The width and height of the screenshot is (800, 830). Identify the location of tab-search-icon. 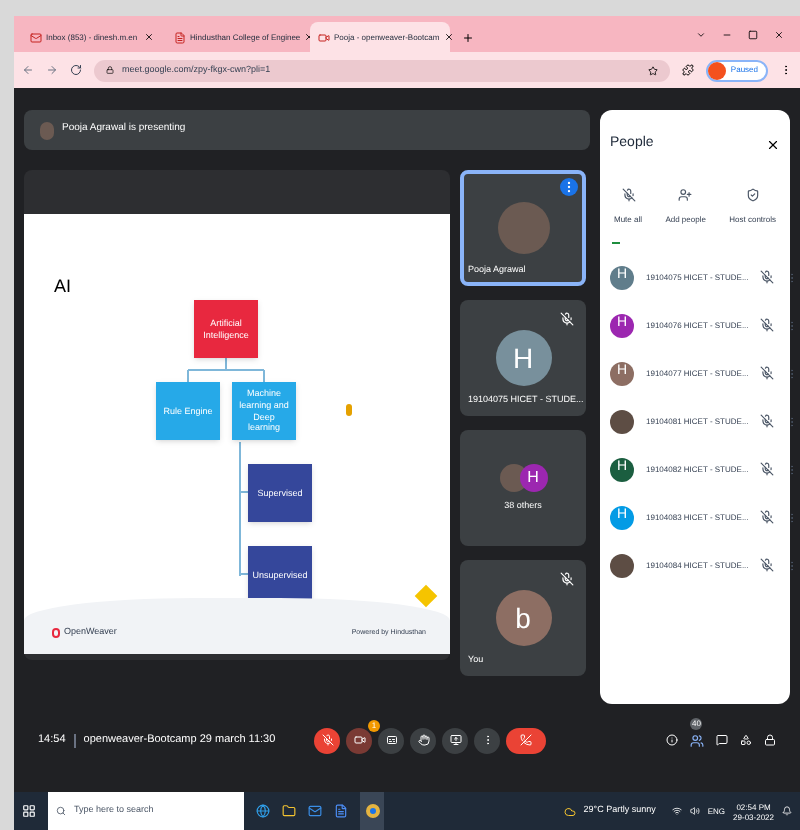
(701, 35).